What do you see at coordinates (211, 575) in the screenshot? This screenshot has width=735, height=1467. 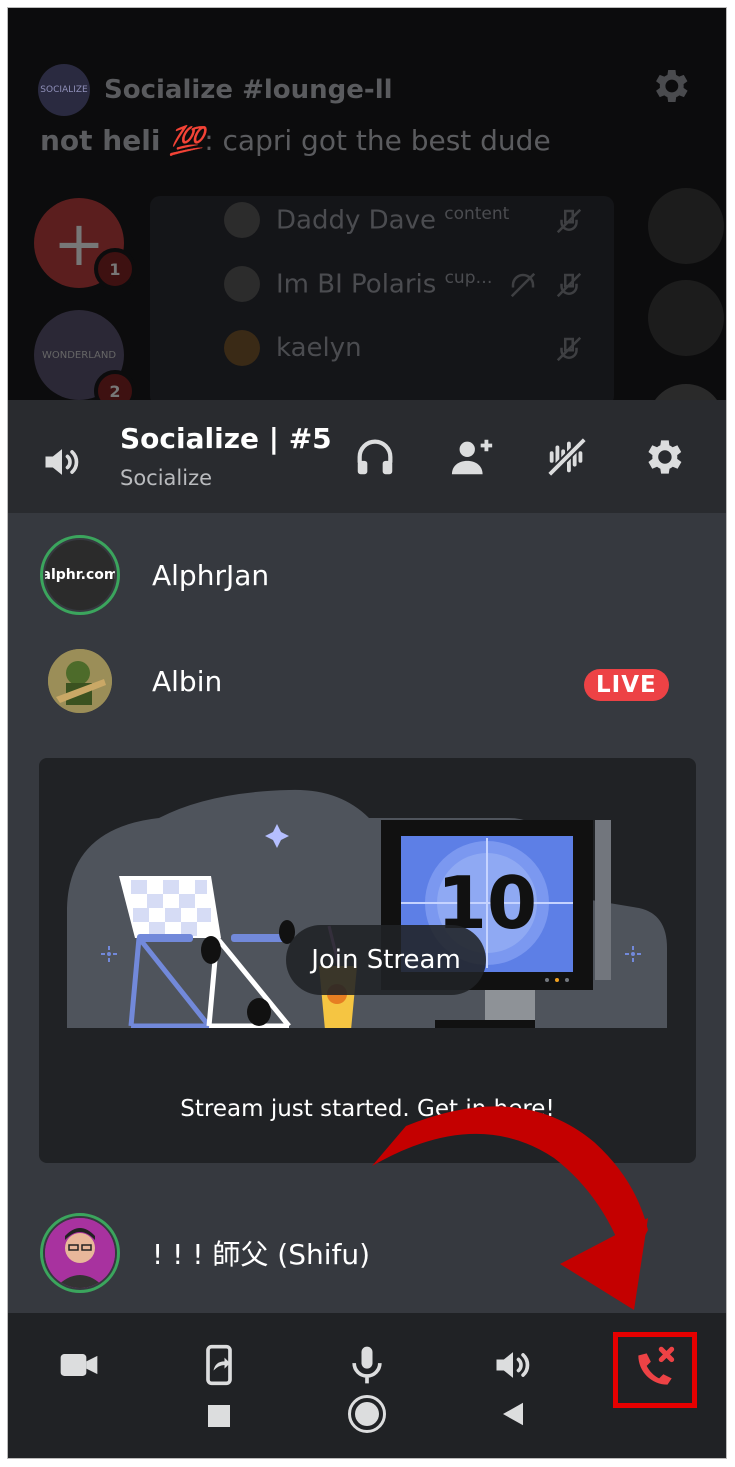 I see `participant-name: AlphrJan` at bounding box center [211, 575].